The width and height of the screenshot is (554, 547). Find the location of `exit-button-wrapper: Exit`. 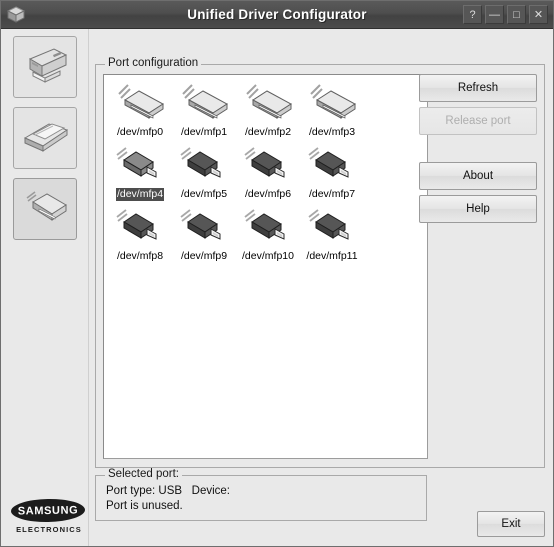

exit-button-wrapper: Exit is located at coordinates (511, 524).